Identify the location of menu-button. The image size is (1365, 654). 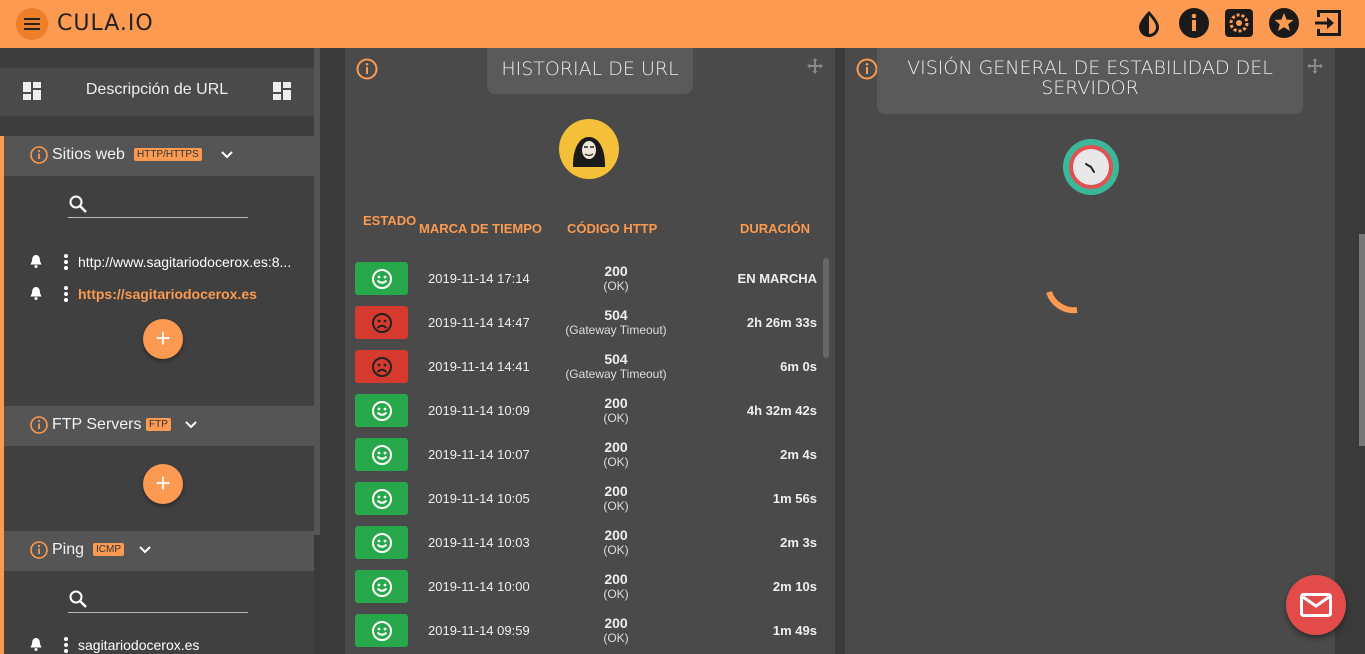
(32, 24).